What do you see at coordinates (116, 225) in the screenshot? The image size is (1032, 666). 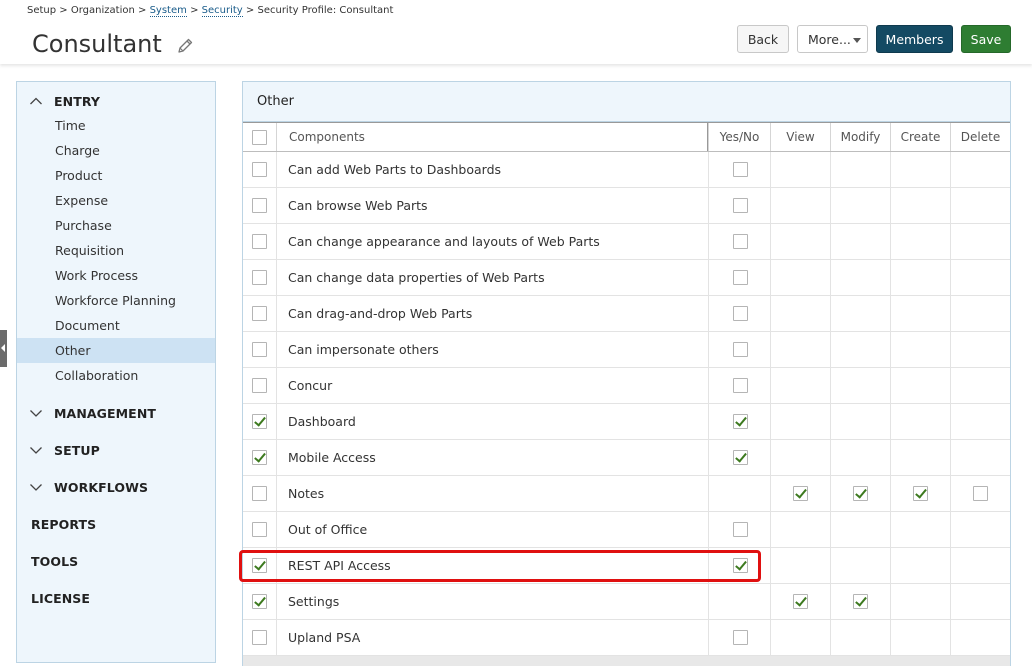 I see `sidebar-item-purchase: Purchase` at bounding box center [116, 225].